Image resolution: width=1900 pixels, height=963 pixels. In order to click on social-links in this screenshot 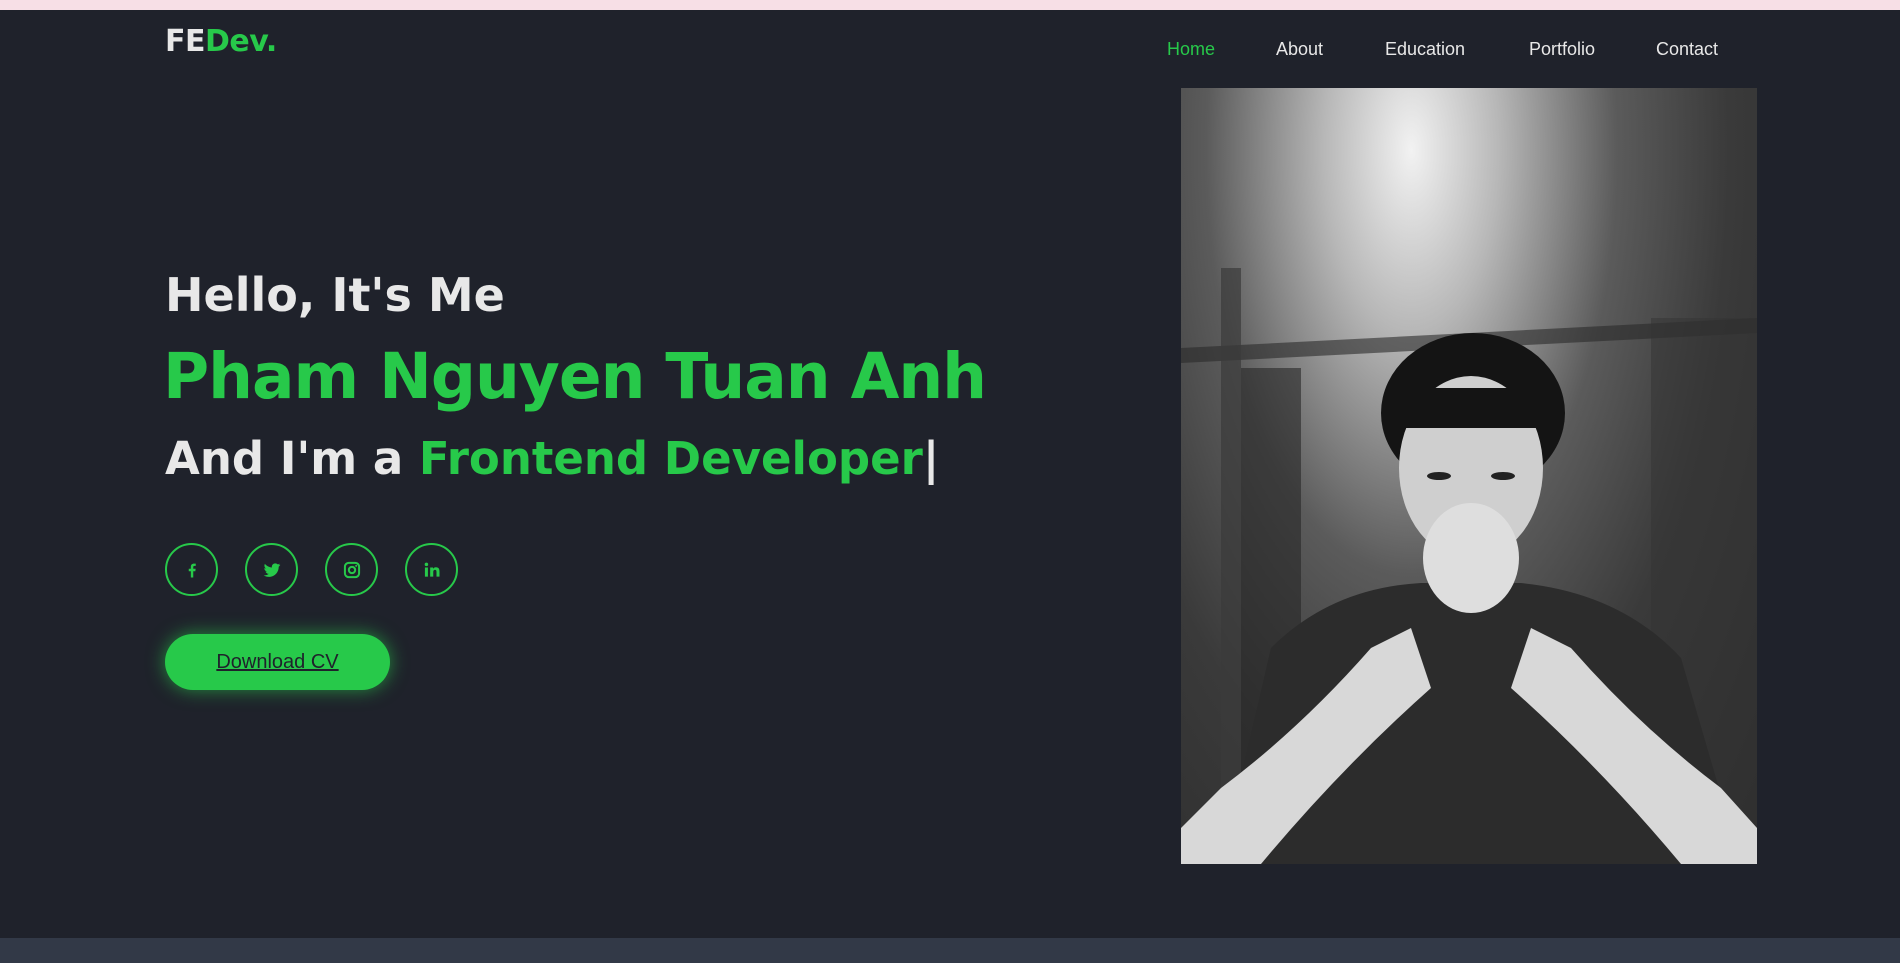, I will do `click(365, 570)`.